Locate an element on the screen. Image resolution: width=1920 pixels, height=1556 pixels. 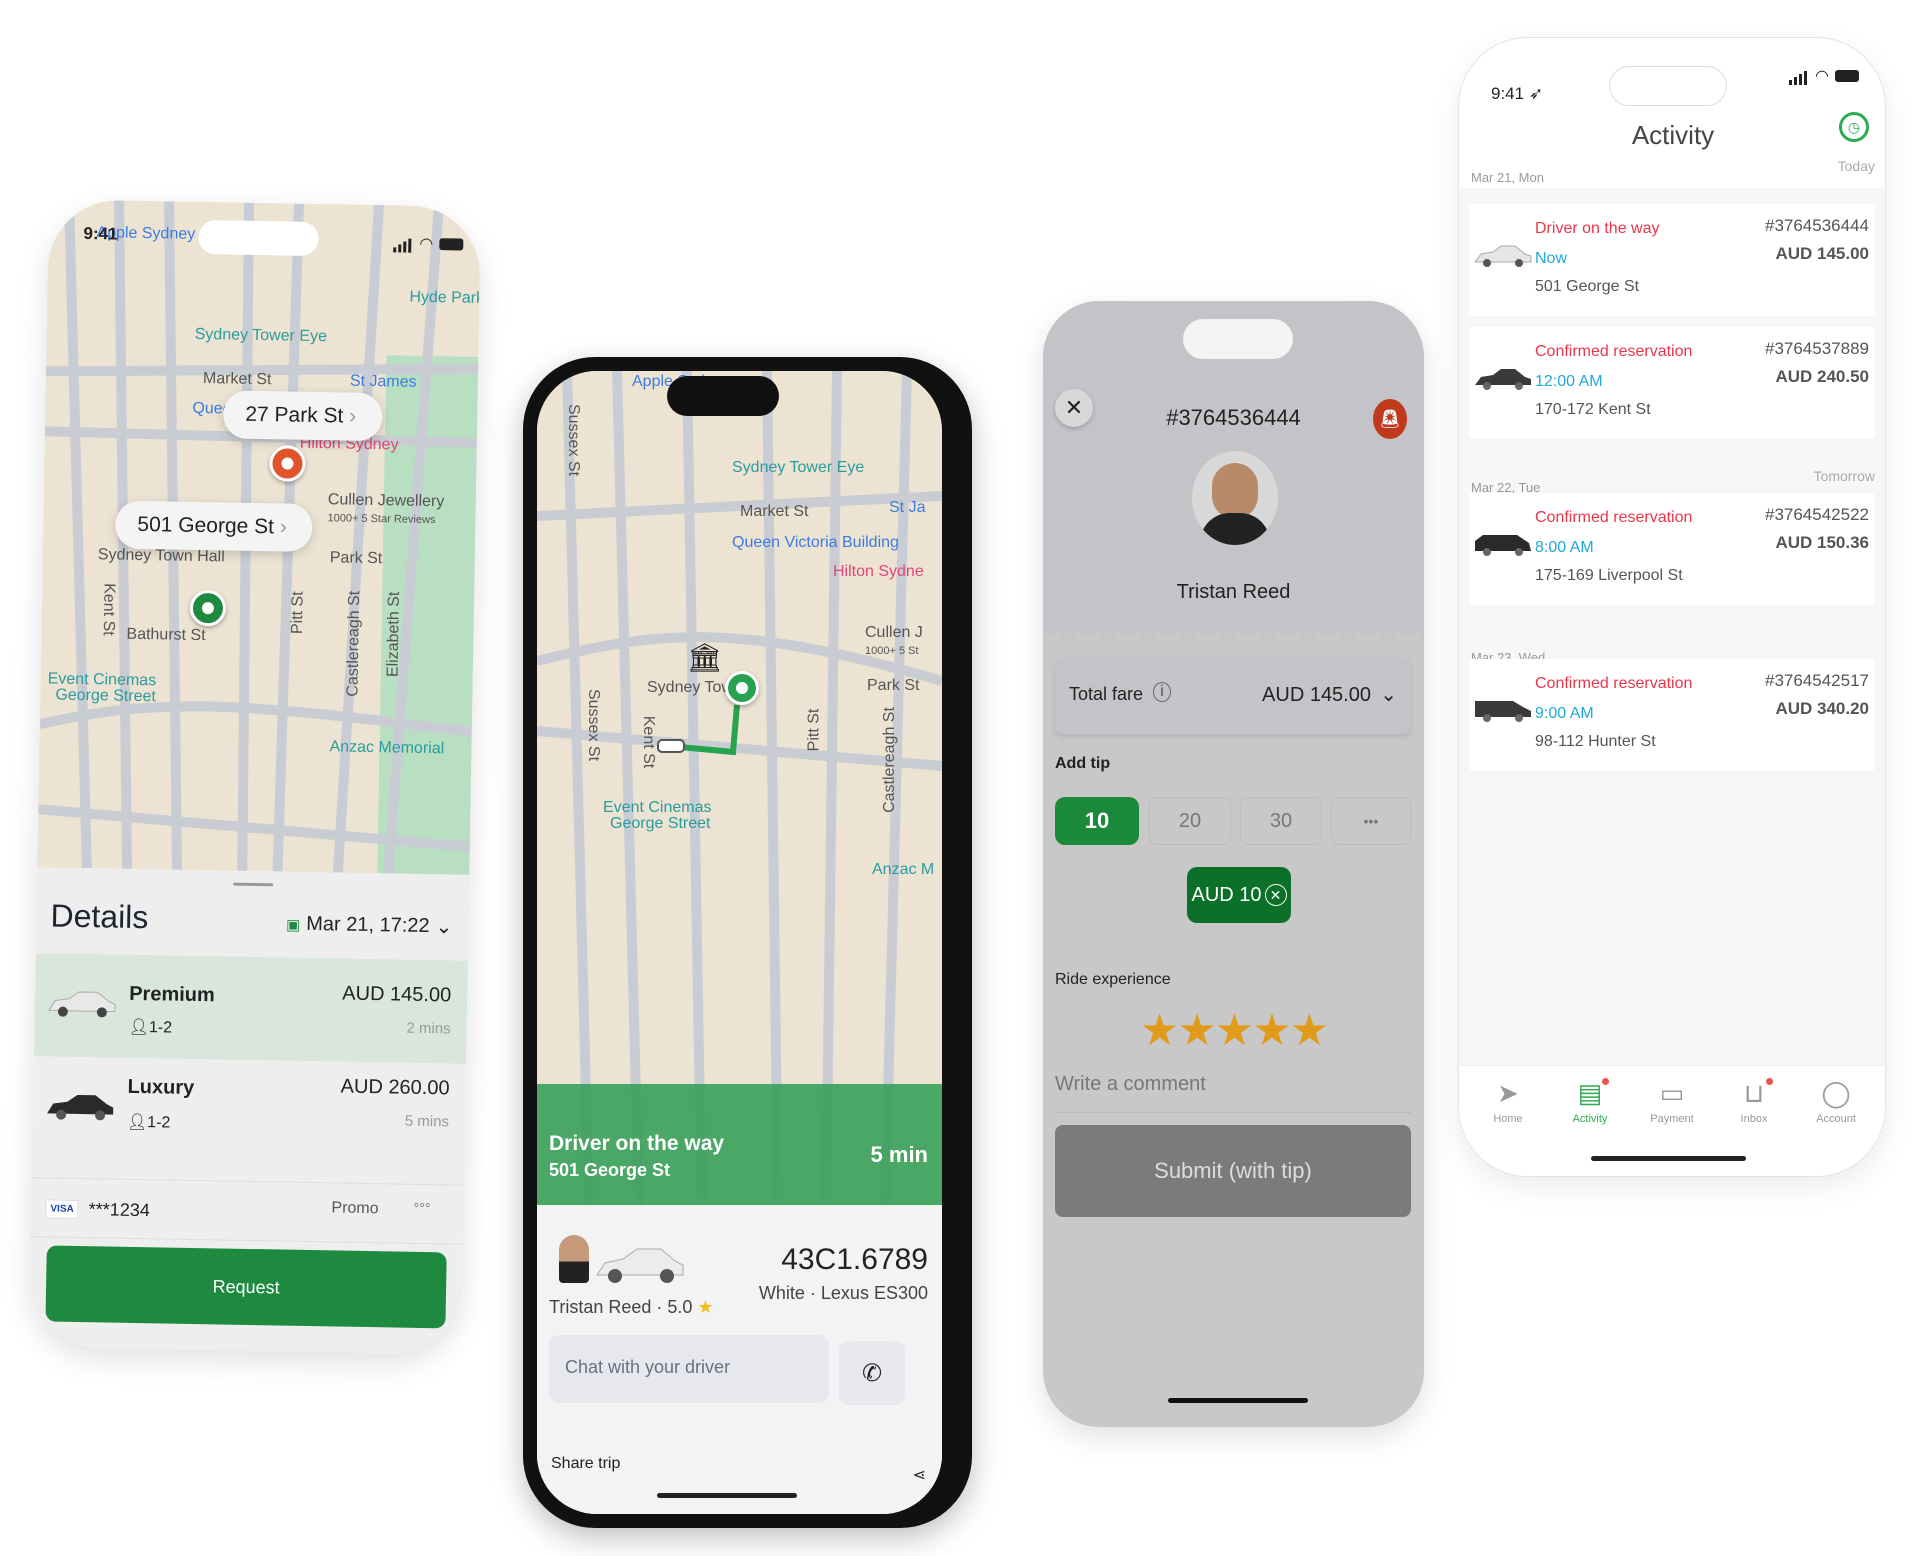
share-icon: ⋖ is located at coordinates (919, 1475).